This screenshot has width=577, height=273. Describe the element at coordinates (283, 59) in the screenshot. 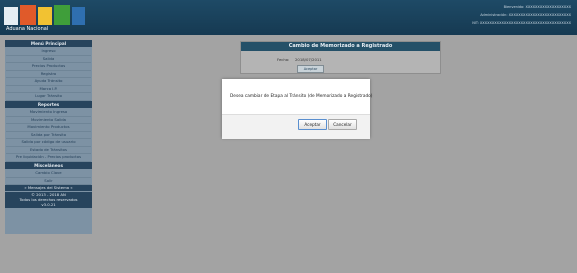

I see `fecha-label: Fecha:` at that location.